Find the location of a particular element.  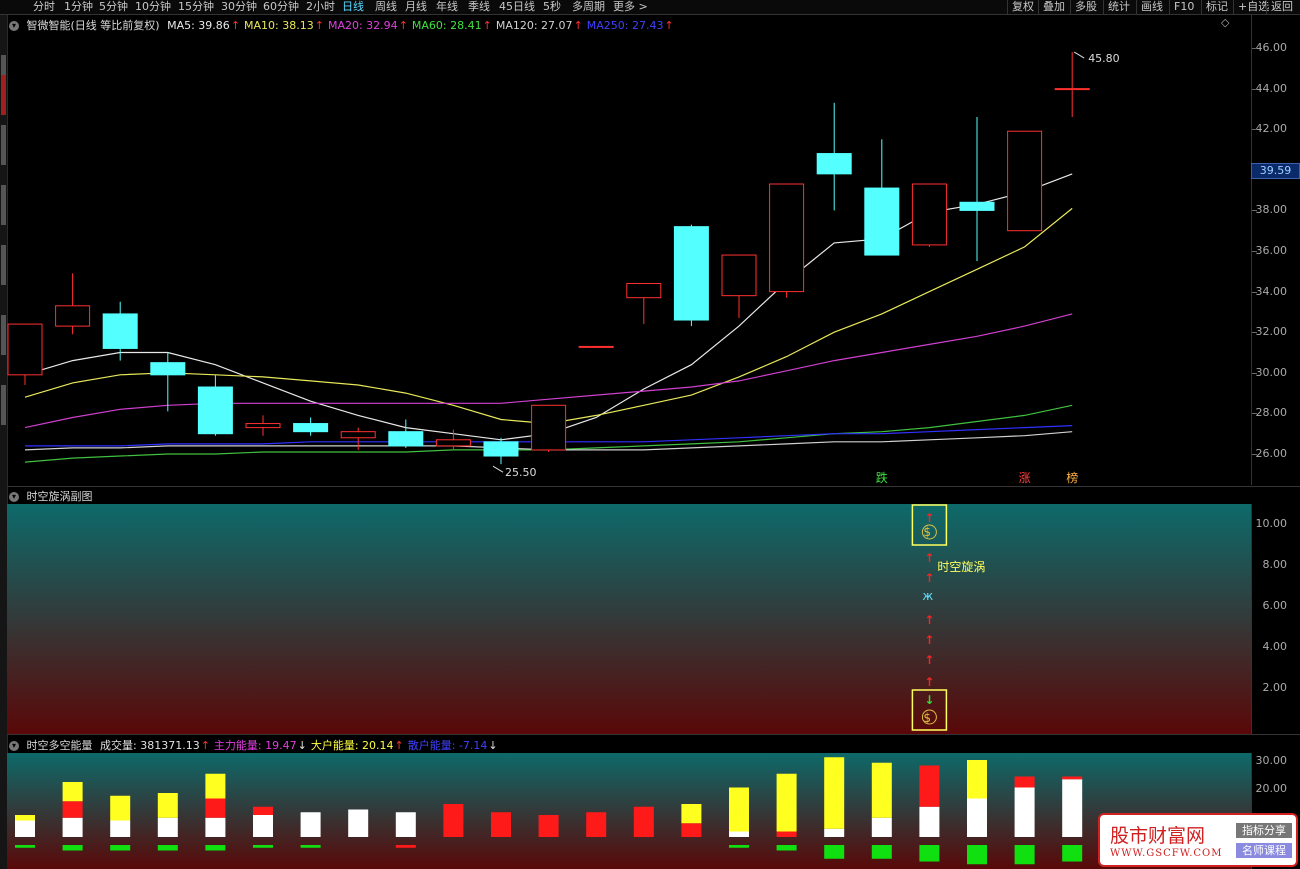

sub1-axis-label: 2.00 is located at coordinates (1275, 687).